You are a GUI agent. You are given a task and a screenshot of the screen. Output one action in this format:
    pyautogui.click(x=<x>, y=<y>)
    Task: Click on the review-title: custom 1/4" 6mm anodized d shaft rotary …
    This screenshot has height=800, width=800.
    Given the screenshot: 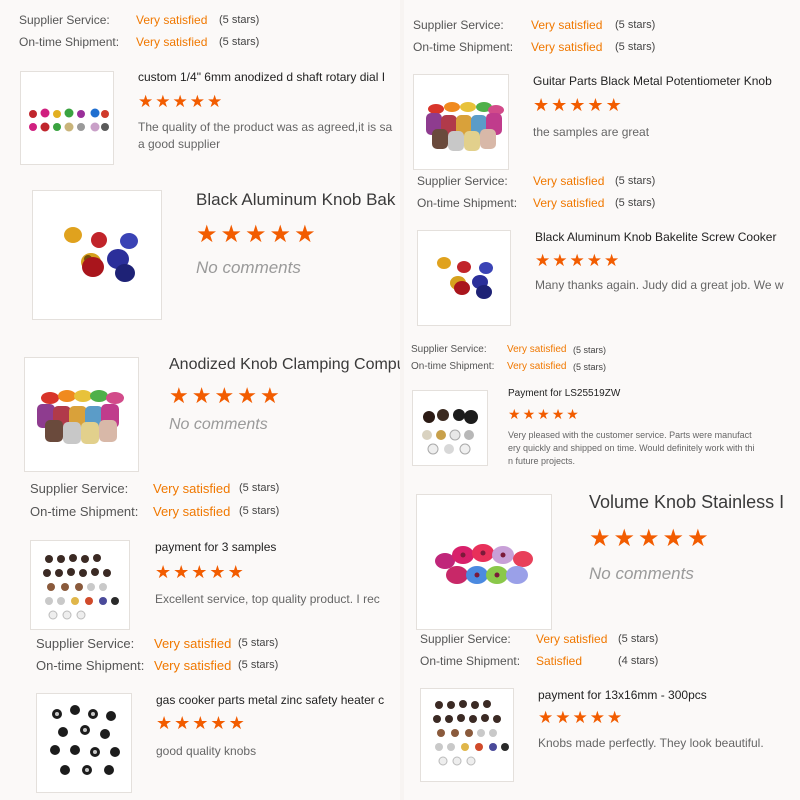 What is the action you would take?
    pyautogui.click(x=261, y=77)
    